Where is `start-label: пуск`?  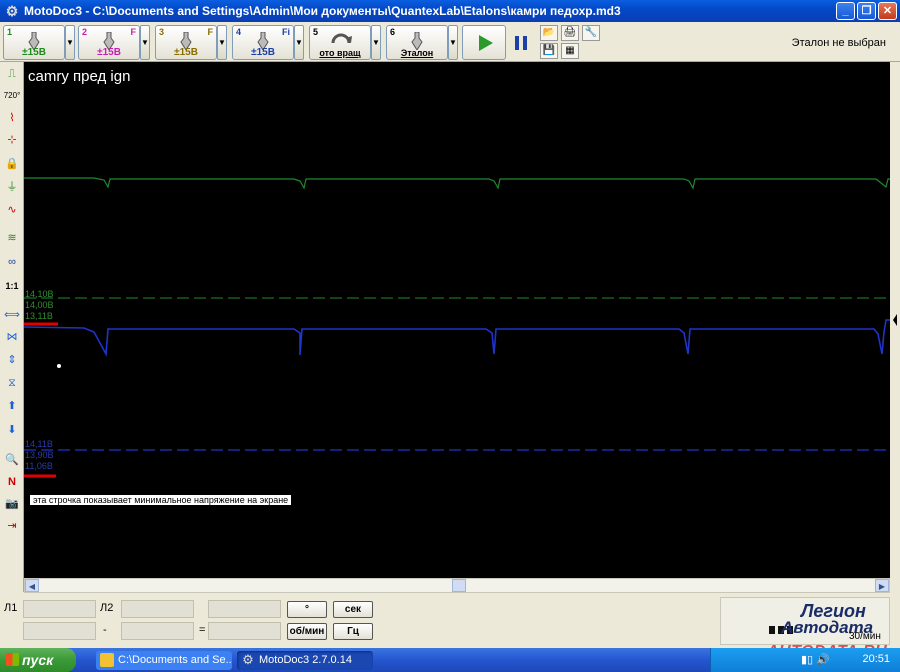
start-label: пуск is located at coordinates (38, 660).